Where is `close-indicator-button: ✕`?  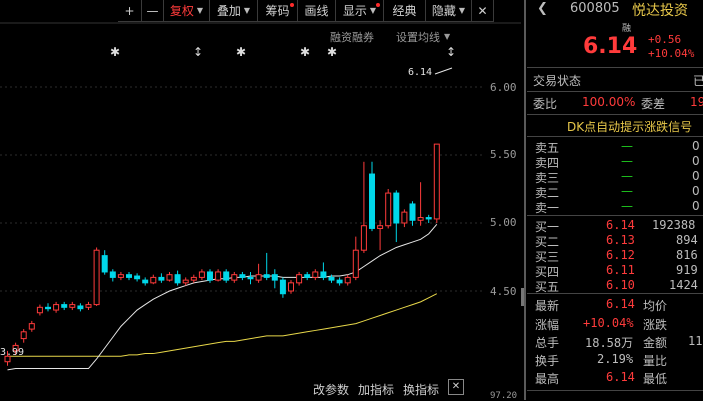 close-indicator-button: ✕ is located at coordinates (456, 387).